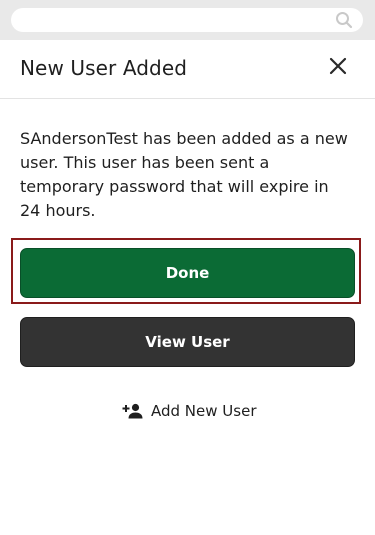  What do you see at coordinates (204, 411) in the screenshot?
I see `add-new-user-label: Add New User` at bounding box center [204, 411].